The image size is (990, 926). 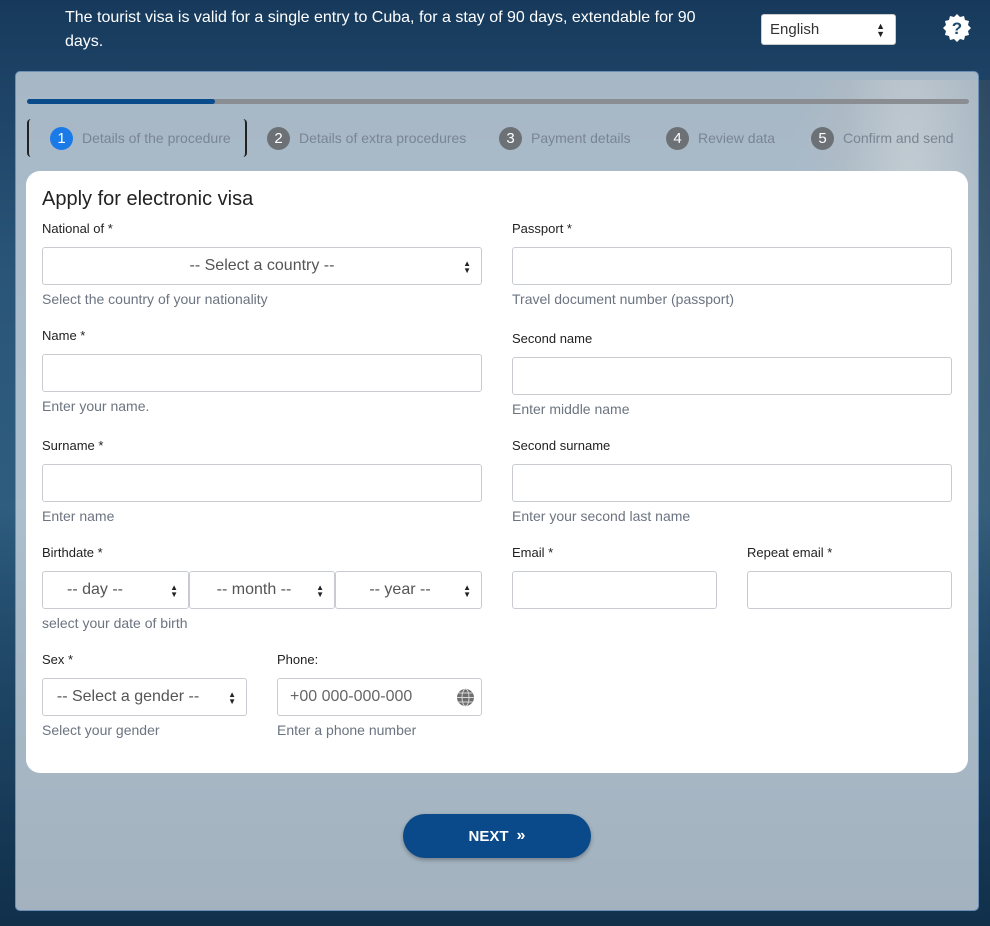 I want to click on step-1: 1 Details of the procedure, so click(x=137, y=138).